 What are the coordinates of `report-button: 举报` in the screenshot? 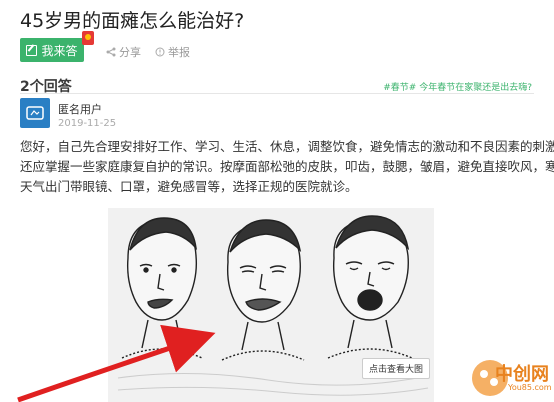 It's located at (172, 52).